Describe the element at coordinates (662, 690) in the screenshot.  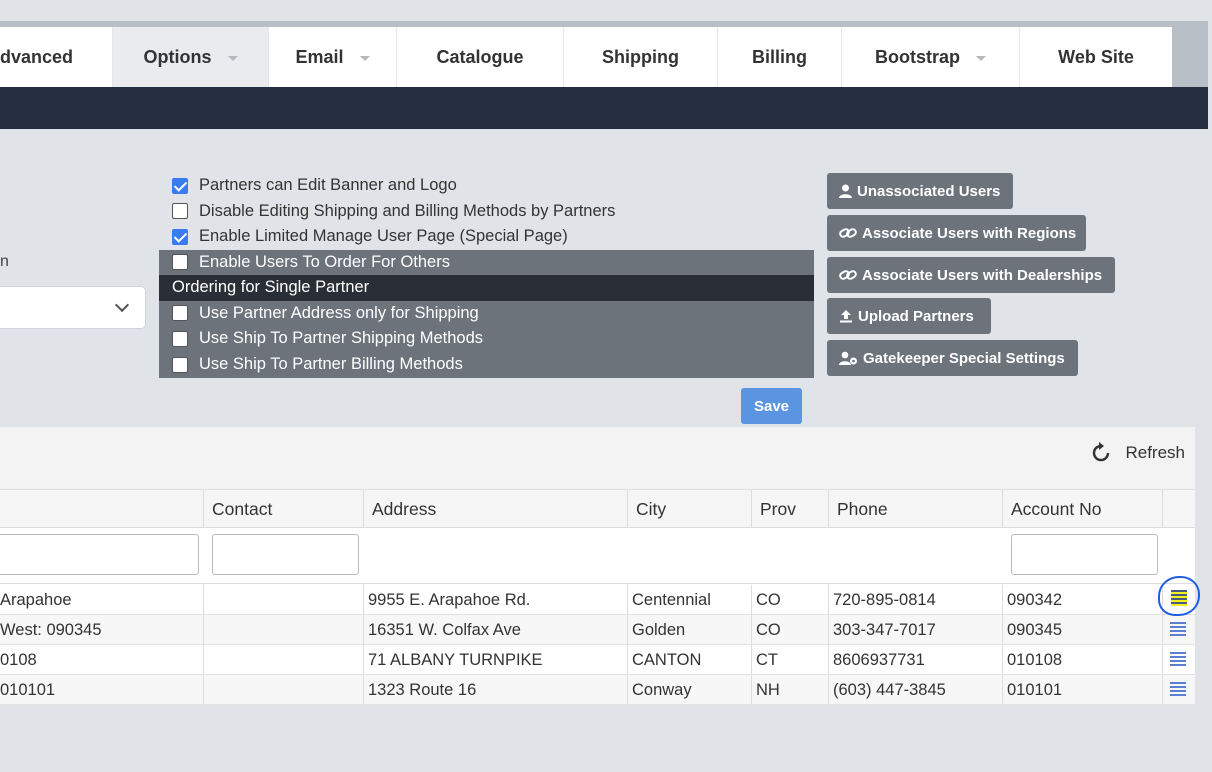
I see `cell-city: Conway` at that location.